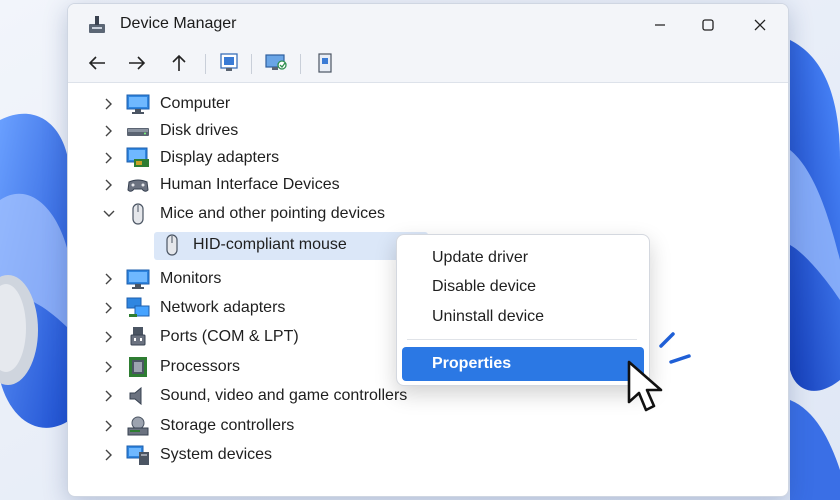 Image resolution: width=840 pixels, height=500 pixels. What do you see at coordinates (191, 278) in the screenshot?
I see `tree-item-label: Monitors` at bounding box center [191, 278].